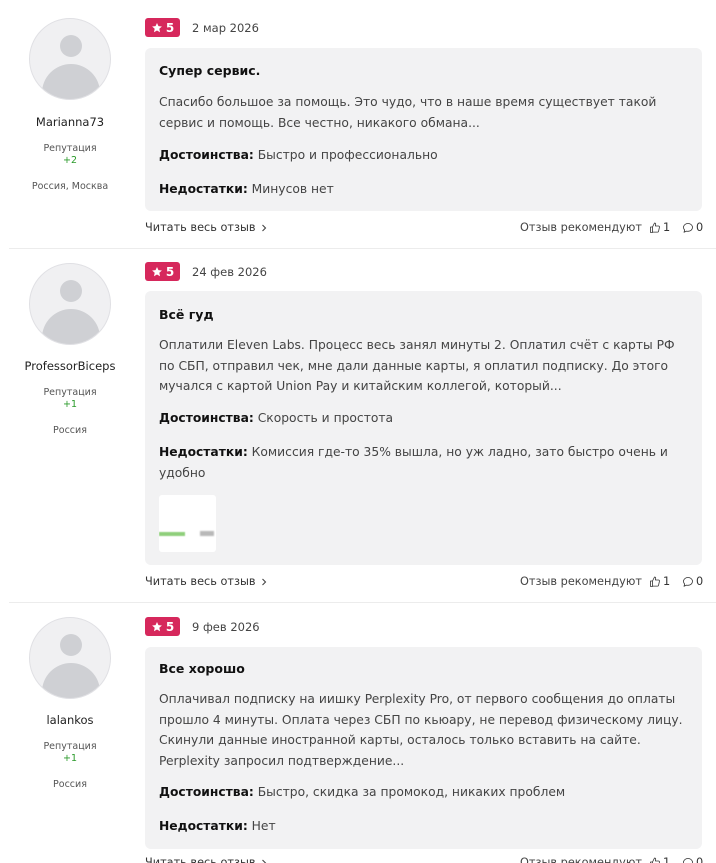 The width and height of the screenshot is (716, 863). What do you see at coordinates (187, 523) in the screenshot?
I see `review-attachment-image` at bounding box center [187, 523].